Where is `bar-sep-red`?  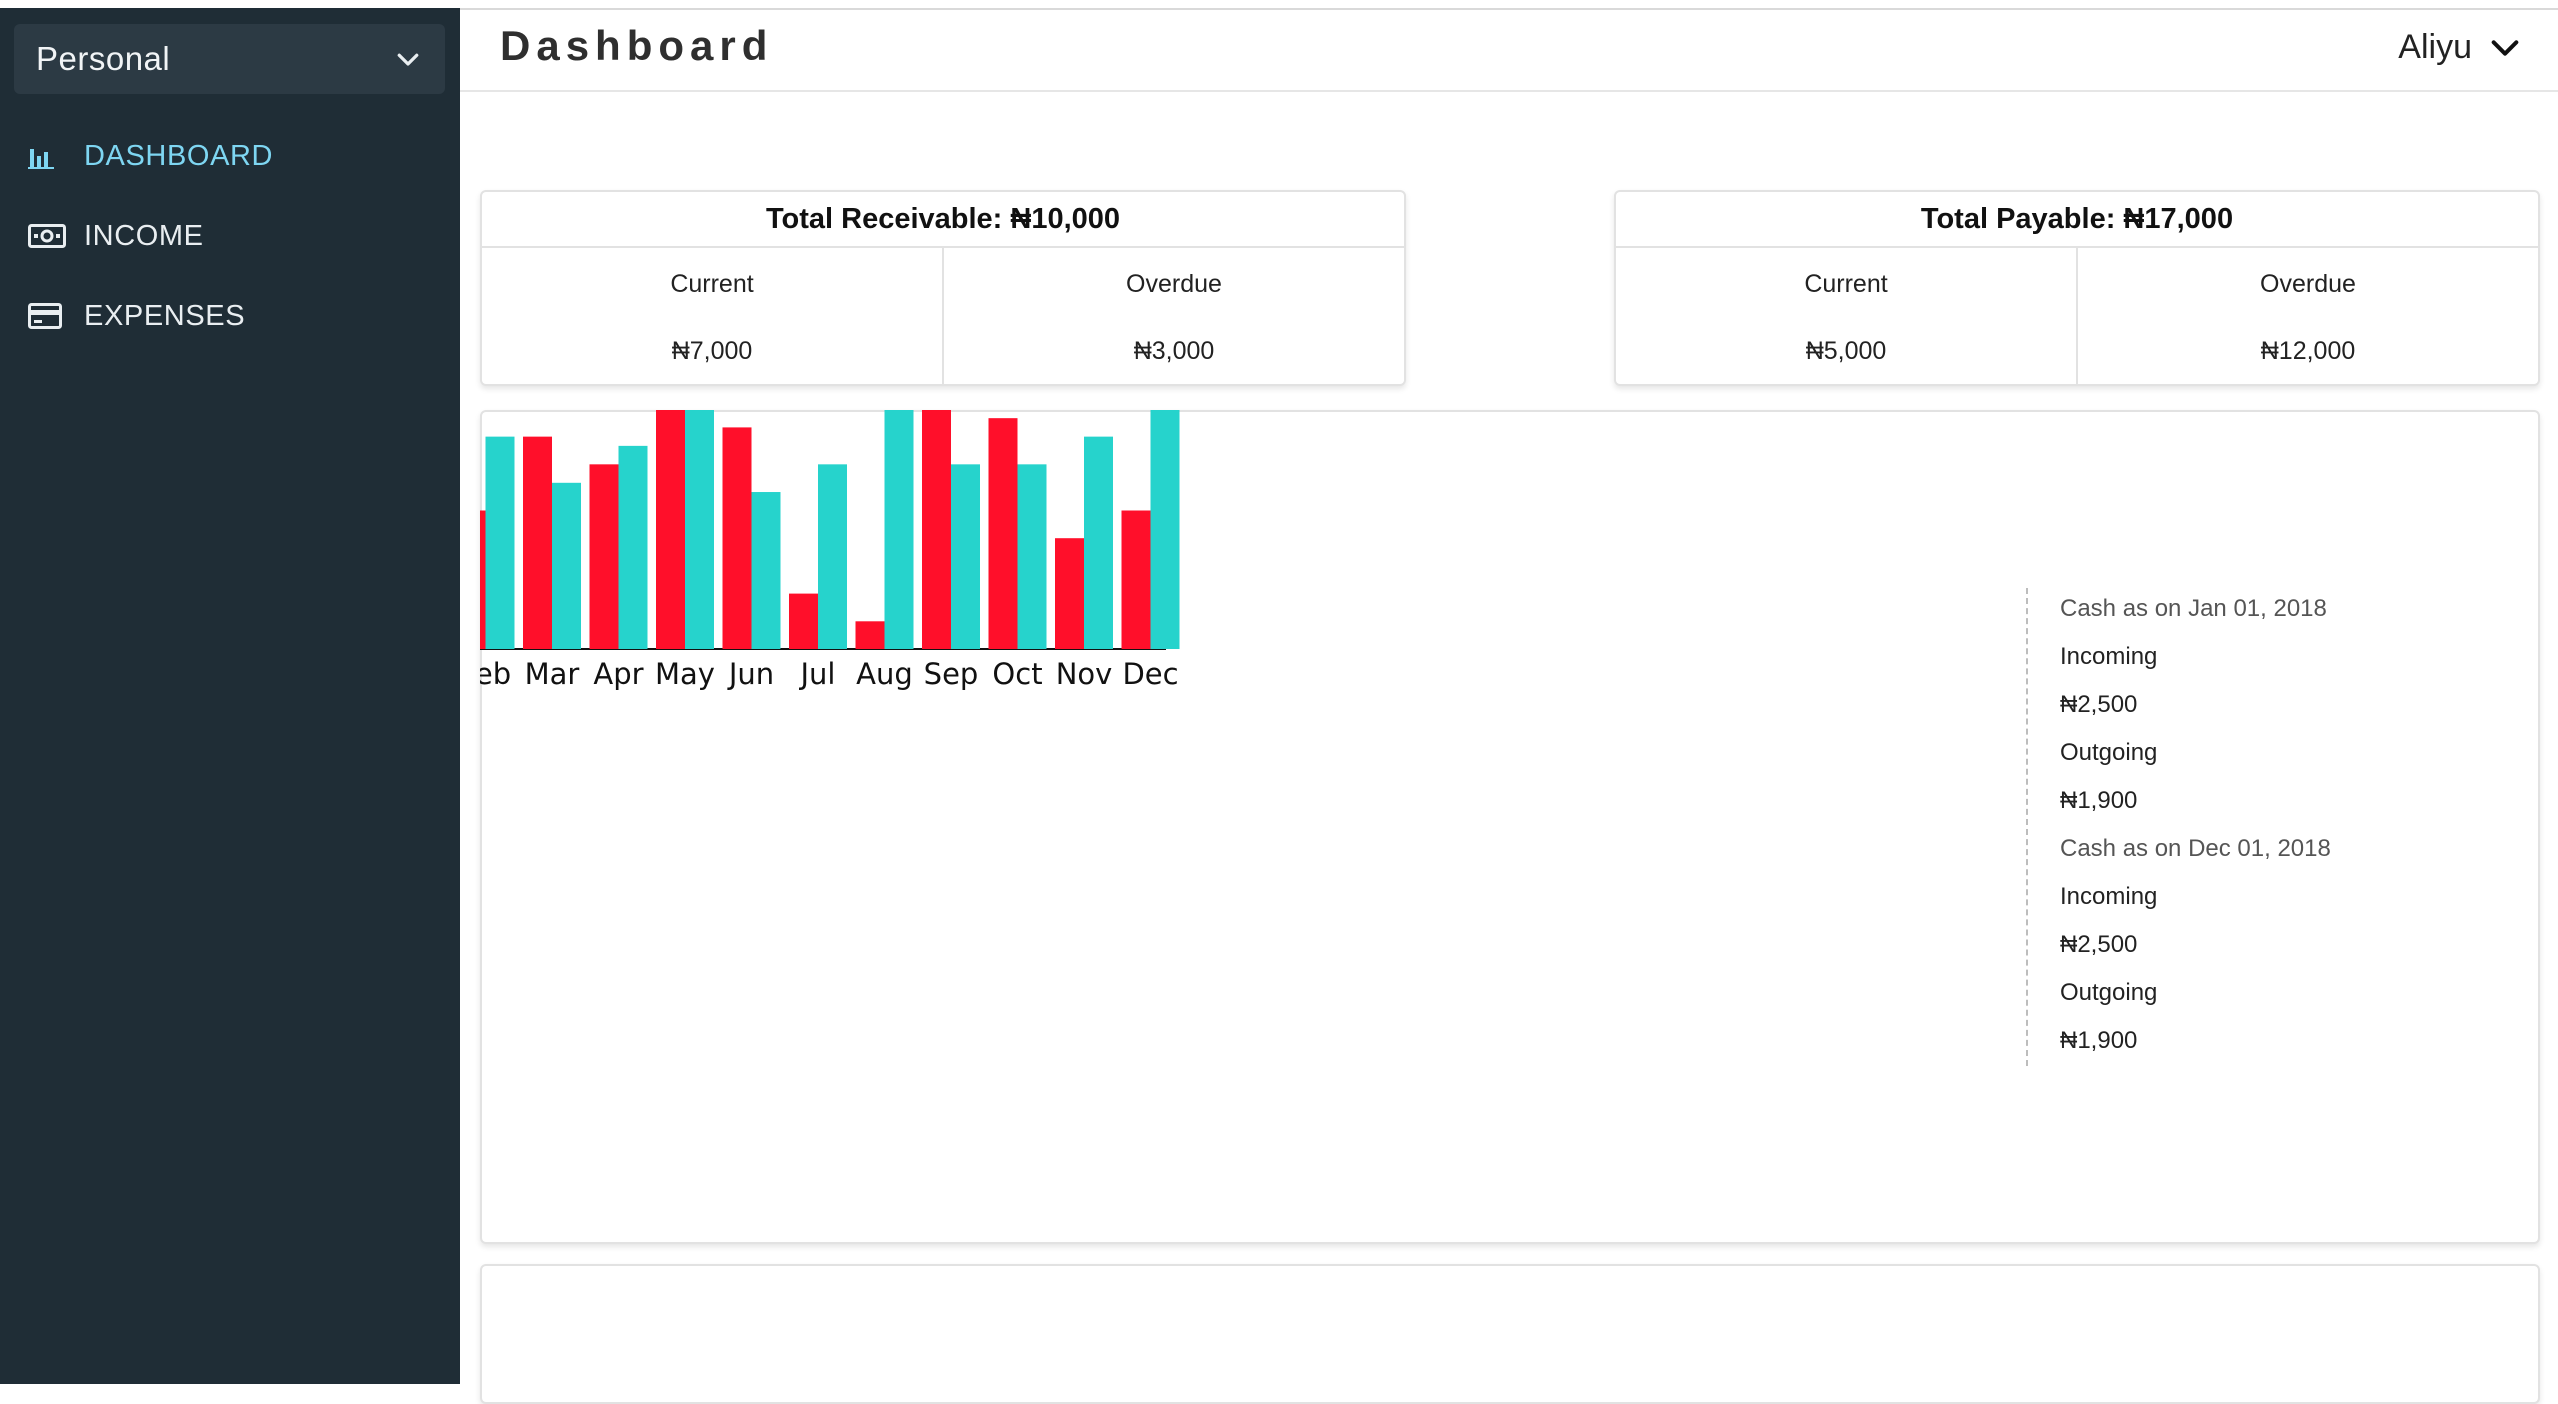
bar-sep-red is located at coordinates (936, 529).